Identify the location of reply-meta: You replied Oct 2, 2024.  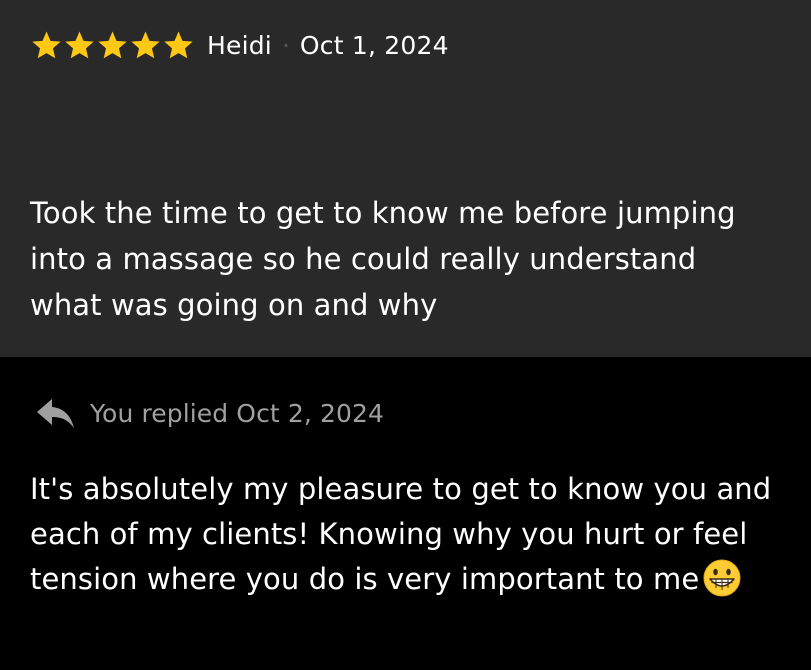
(237, 413).